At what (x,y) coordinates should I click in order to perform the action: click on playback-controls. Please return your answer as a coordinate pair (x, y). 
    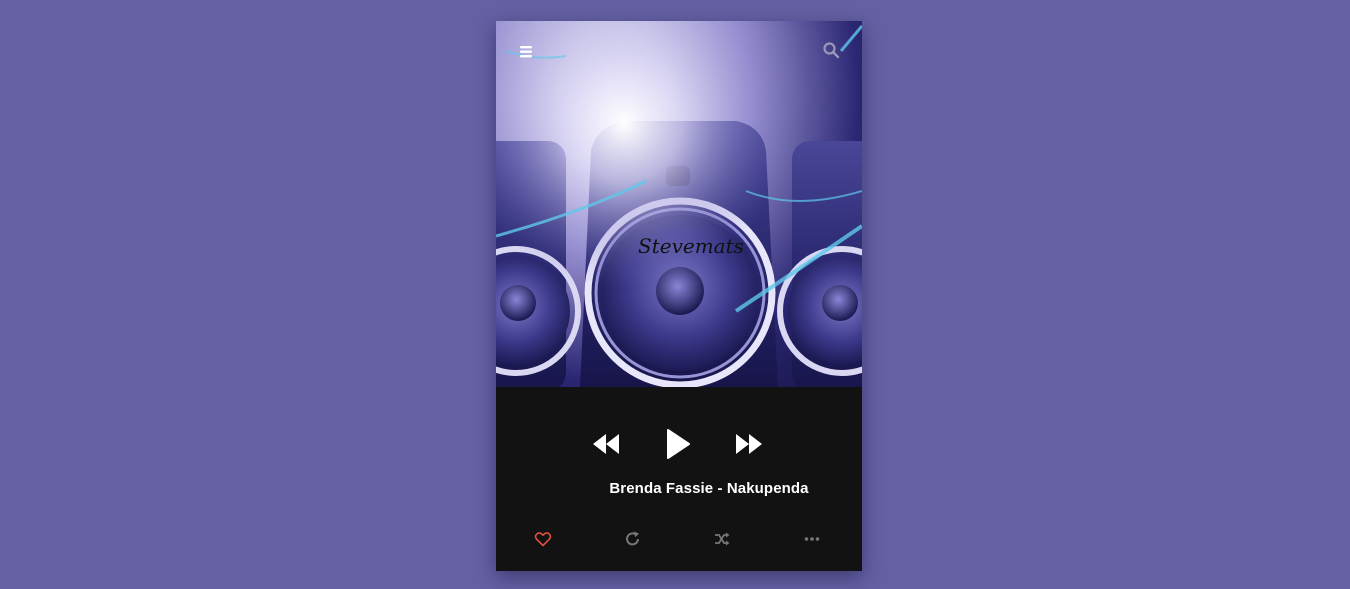
    Looking at the image, I should click on (679, 445).